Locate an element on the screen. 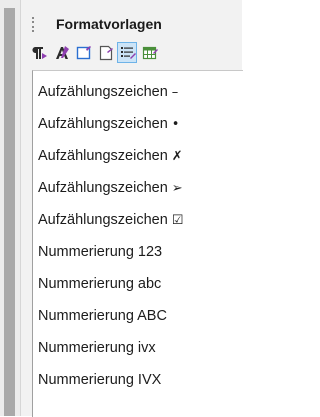 Image resolution: width=320 pixels, height=417 pixels. list-item-label: Nummerierung IVX is located at coordinates (100, 380).